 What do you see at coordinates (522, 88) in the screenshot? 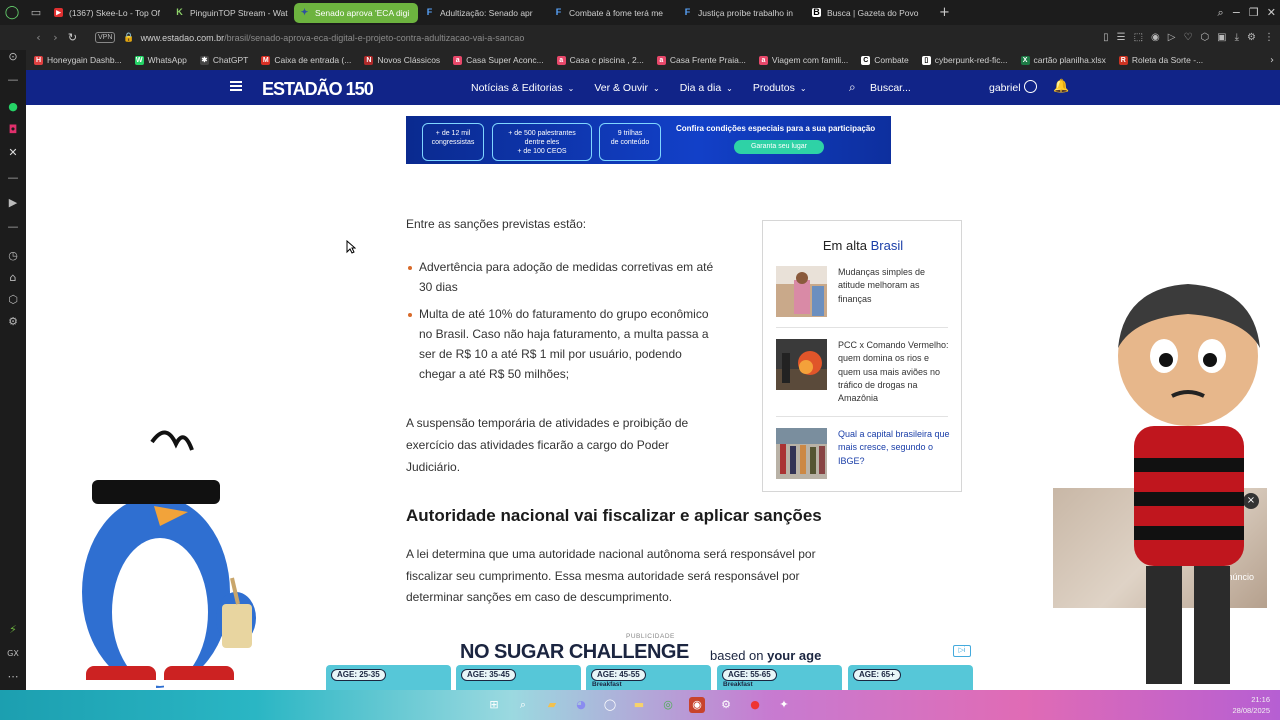
I see `menu-noticias: Notícias & Editorias ⌄` at bounding box center [522, 88].